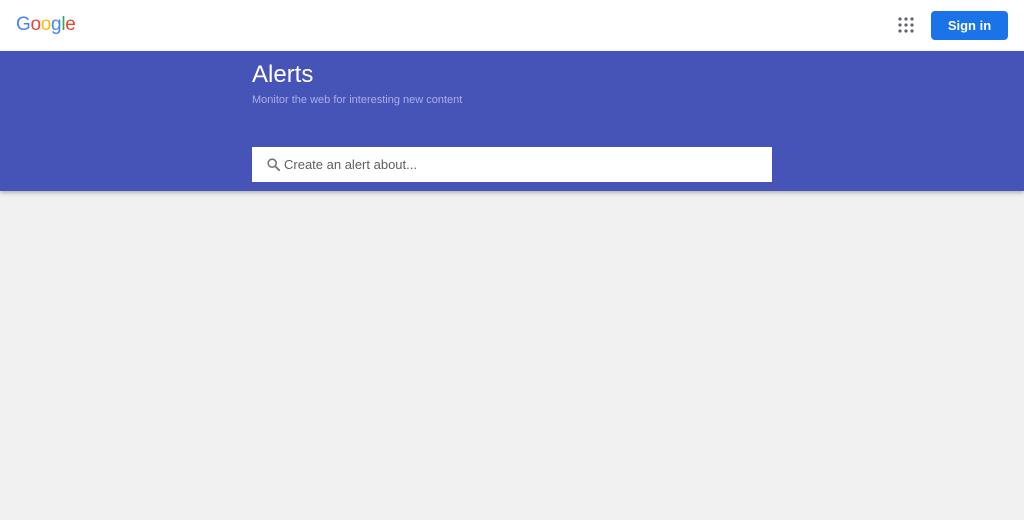 The image size is (1024, 520). I want to click on create-alert-input, so click(519, 164).